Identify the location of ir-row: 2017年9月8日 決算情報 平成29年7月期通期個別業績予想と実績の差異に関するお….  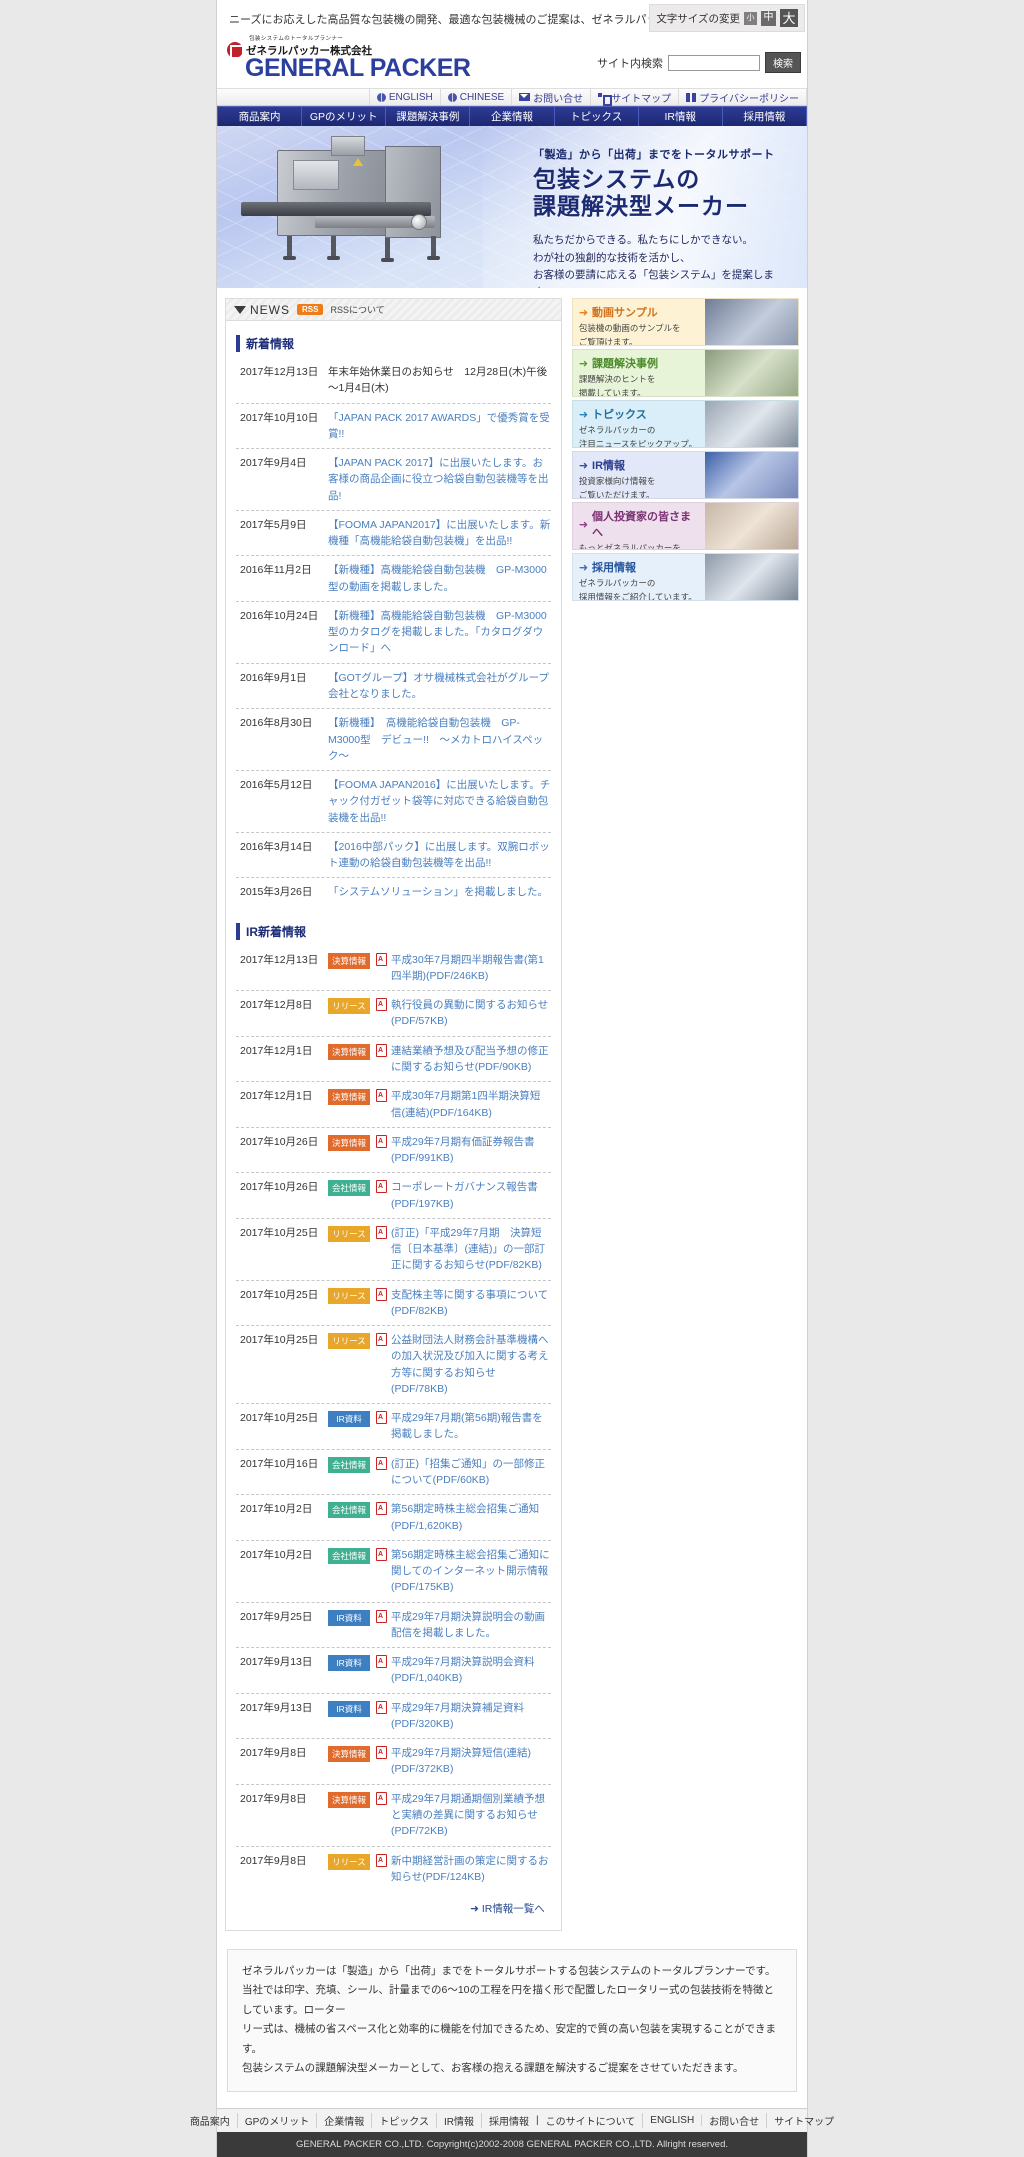
(393, 1816).